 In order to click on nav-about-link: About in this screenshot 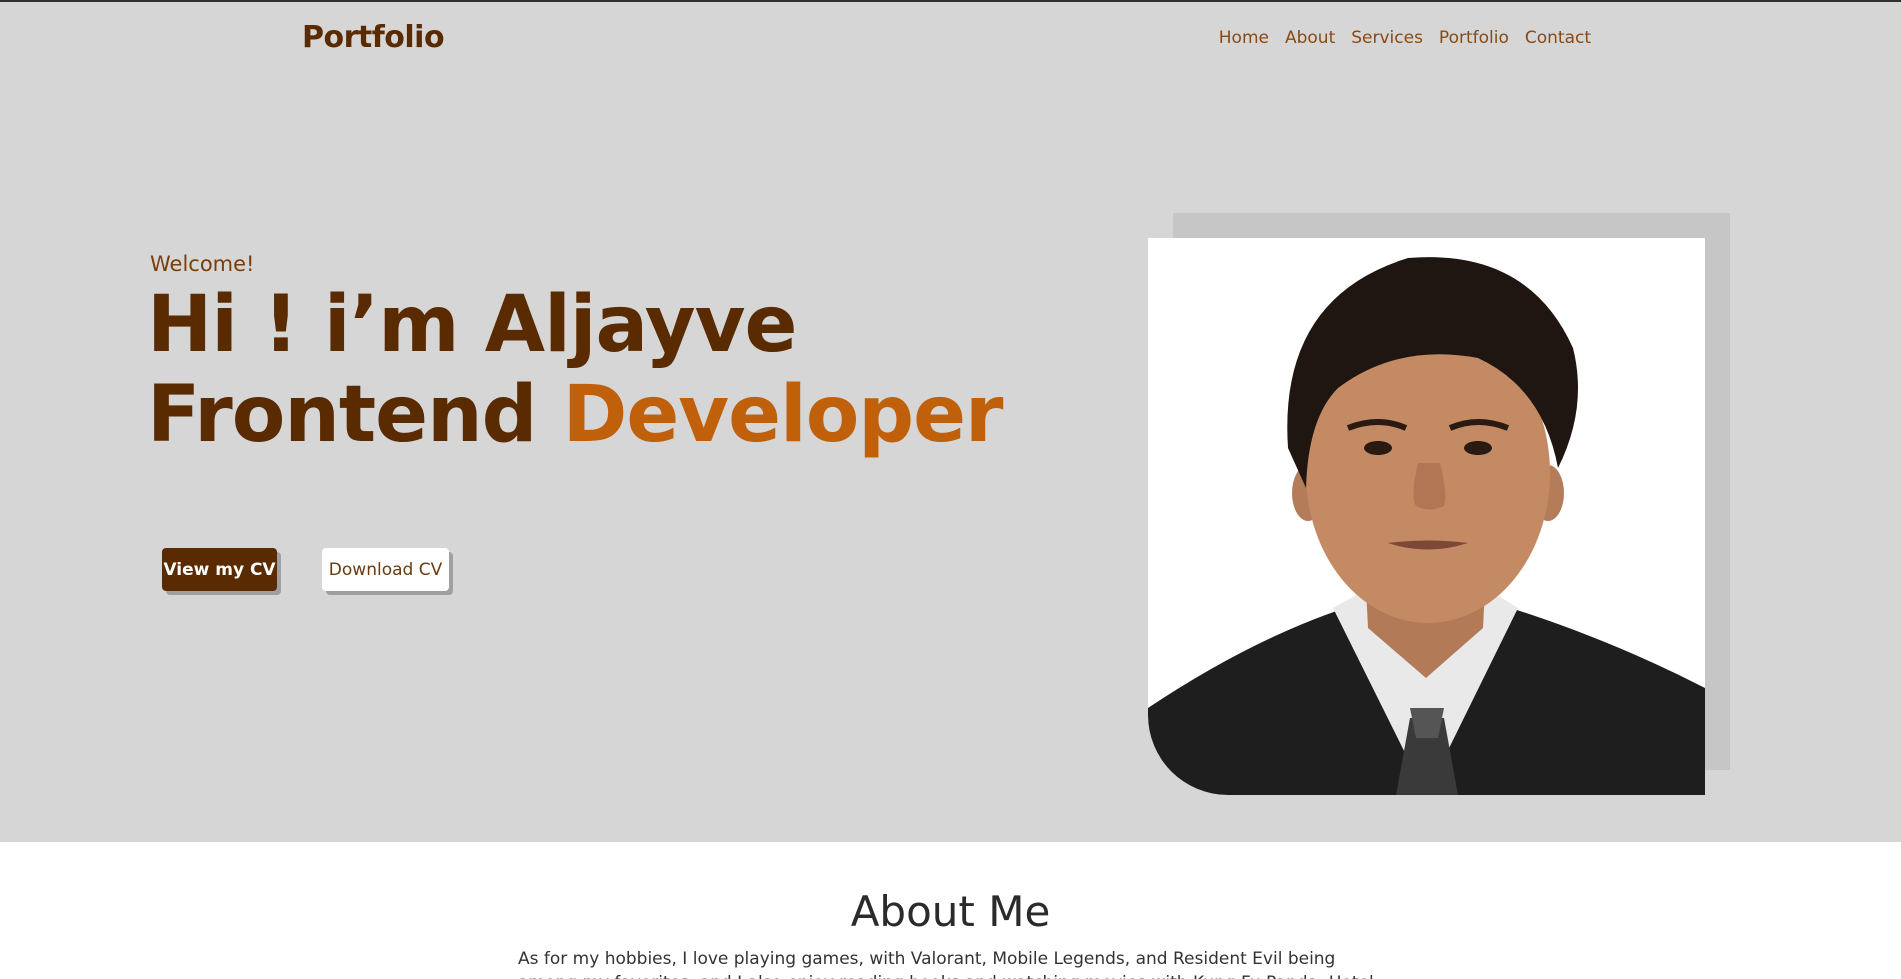, I will do `click(1310, 38)`.